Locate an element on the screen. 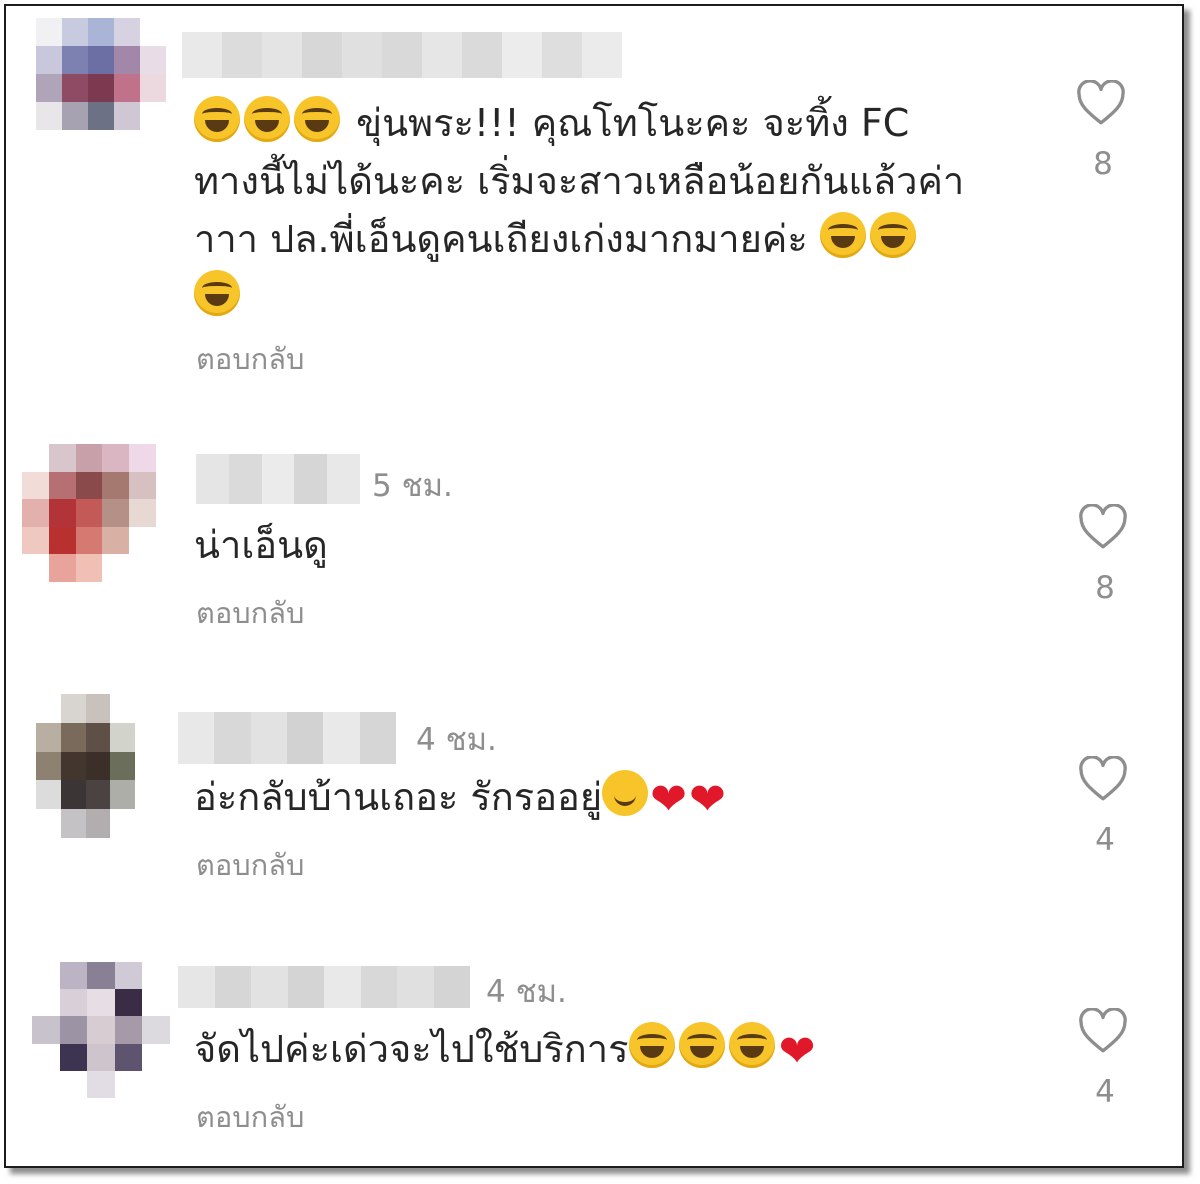 This screenshot has height=1184, width=1200. comment-line-text: อ่ะกลับบ้านเถอะ รักรออยู่ is located at coordinates (398, 797).